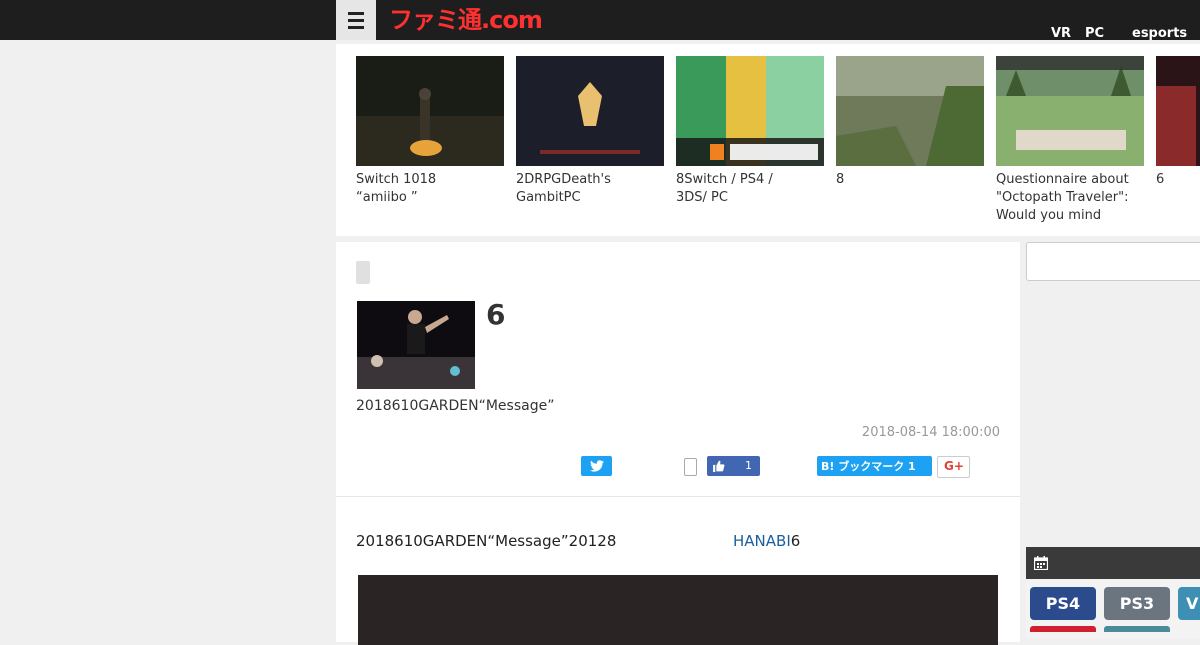 The height and width of the screenshot is (645, 1200). I want to click on body-link-hanabi: HANABI, so click(762, 541).